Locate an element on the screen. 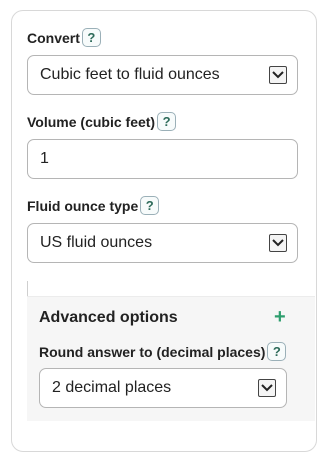 The width and height of the screenshot is (327, 452). advanced-options-title: Advanced options is located at coordinates (108, 318).